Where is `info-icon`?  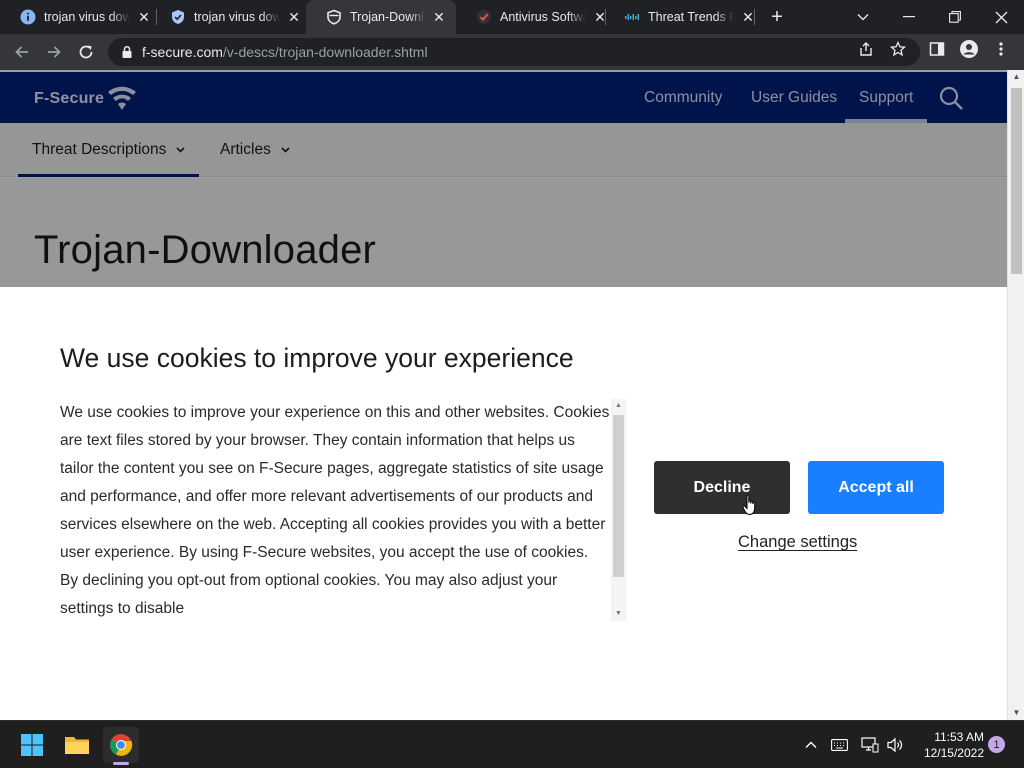
info-icon is located at coordinates (28, 17).